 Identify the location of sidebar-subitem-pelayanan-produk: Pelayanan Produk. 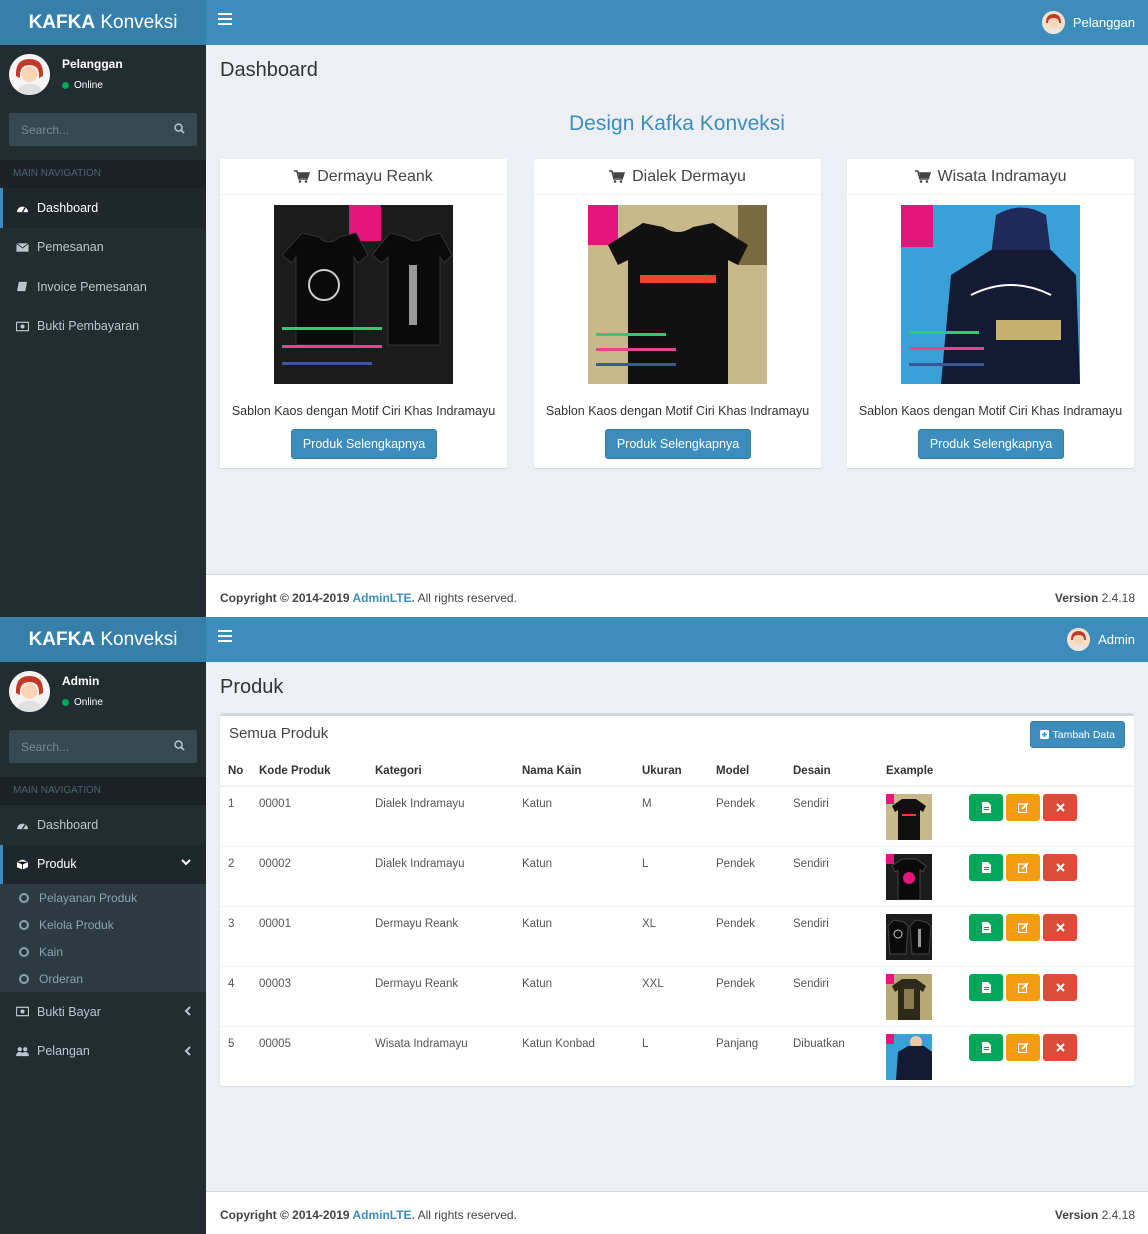
(103, 897).